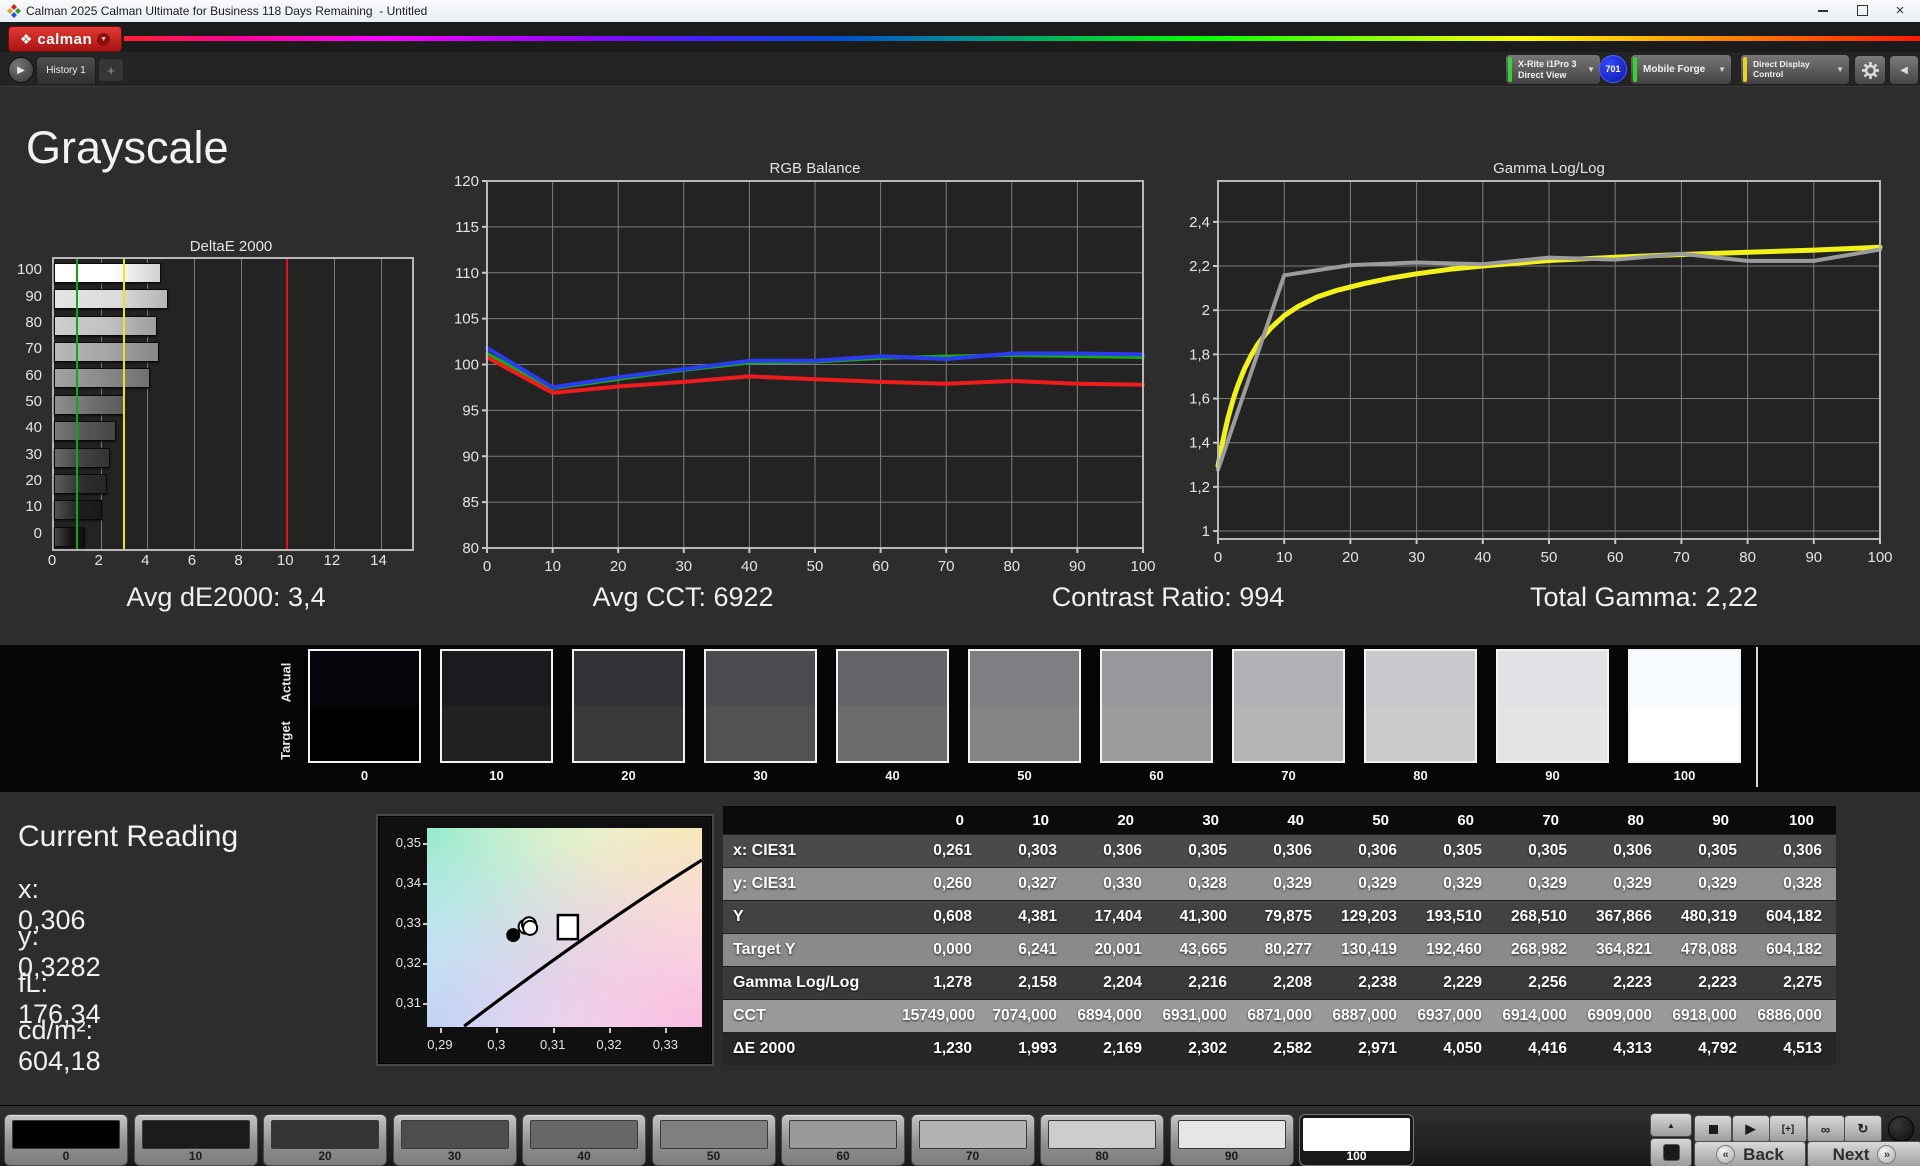 This screenshot has height=1166, width=1920. What do you see at coordinates (1113, 950) in the screenshot?
I see `table-cell: 20,001` at bounding box center [1113, 950].